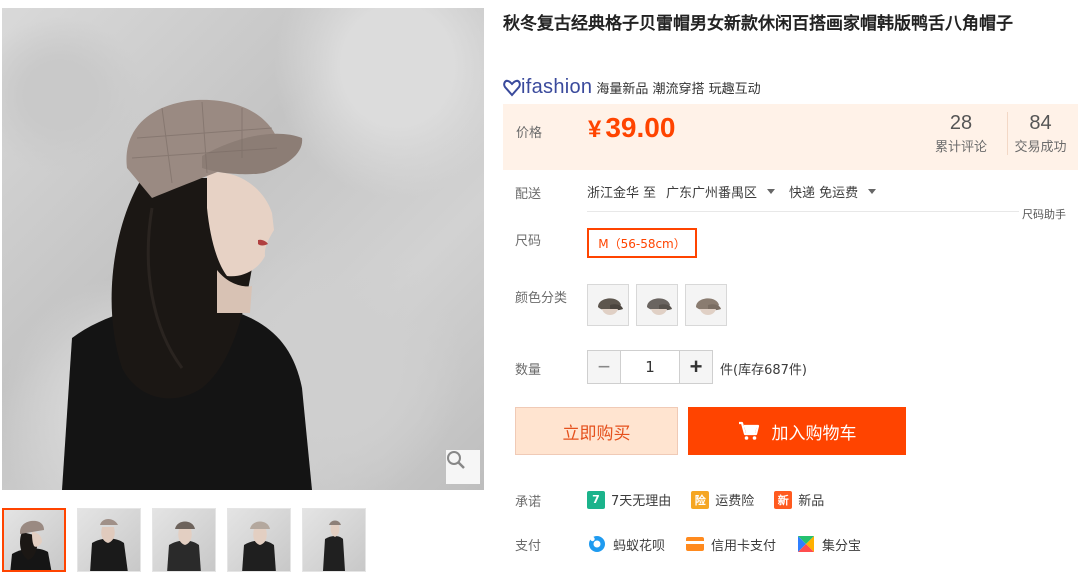 The image size is (1078, 584). I want to click on shipping-insurance-icon: 险, so click(700, 499).